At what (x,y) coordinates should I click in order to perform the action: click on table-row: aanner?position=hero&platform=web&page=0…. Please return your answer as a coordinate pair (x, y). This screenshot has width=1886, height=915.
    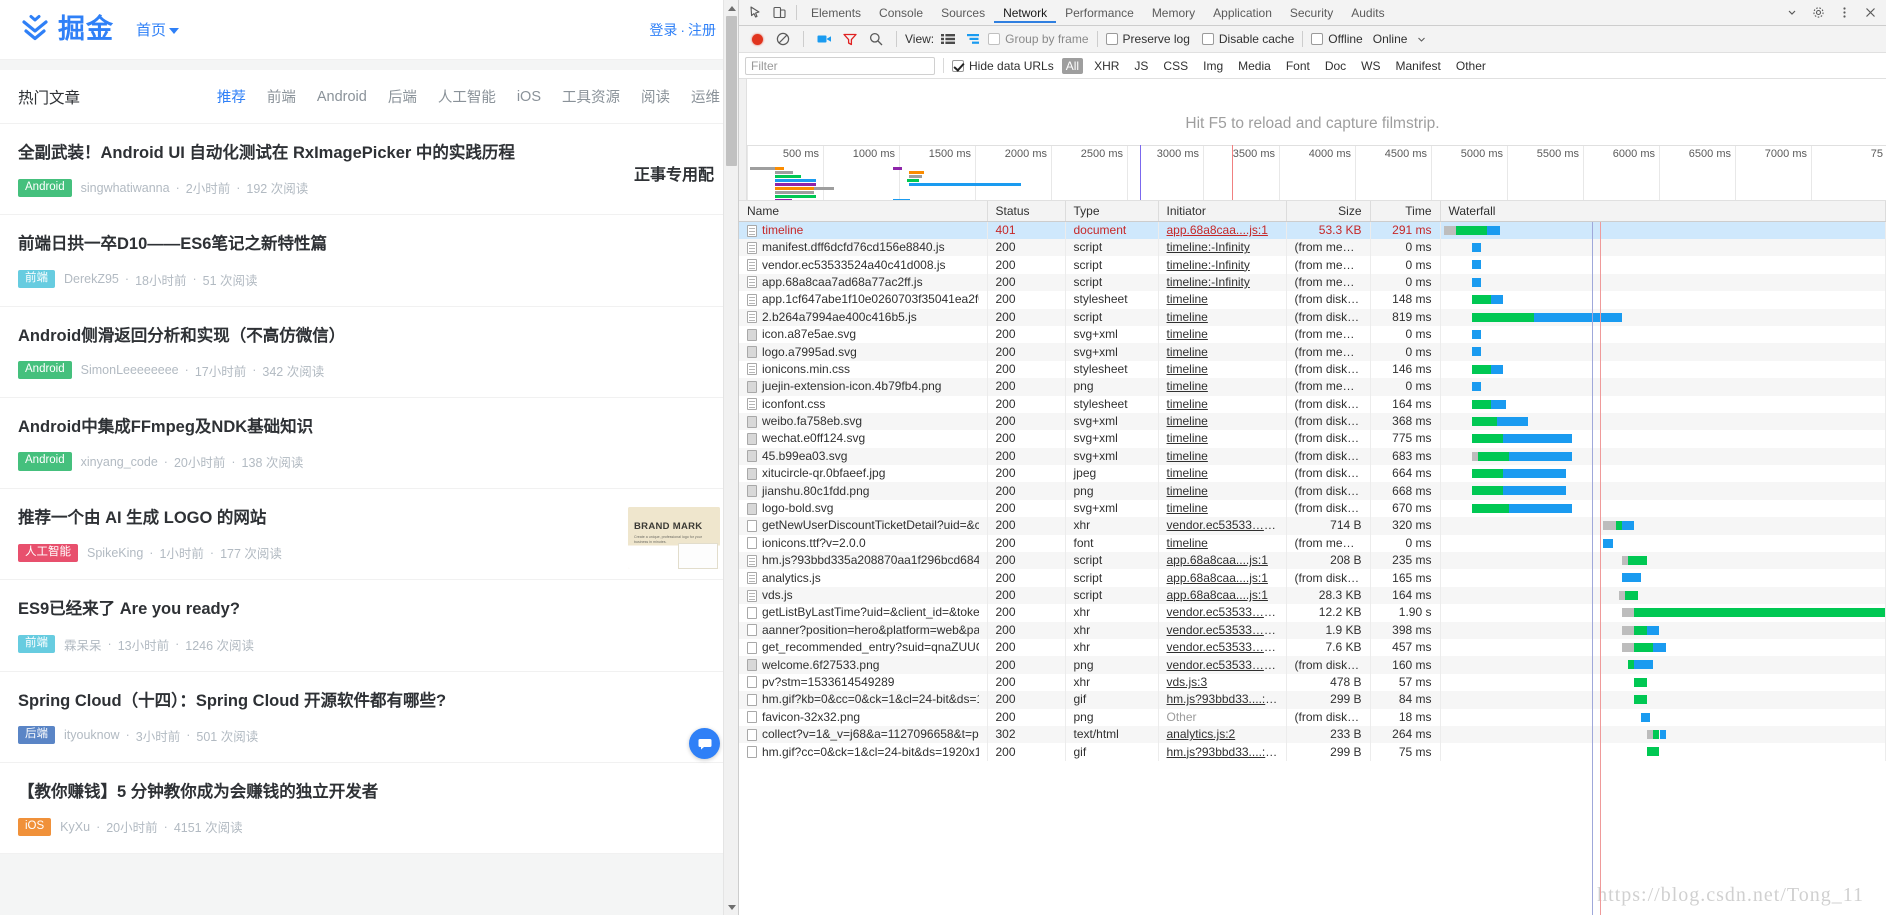
    Looking at the image, I should click on (1312, 630).